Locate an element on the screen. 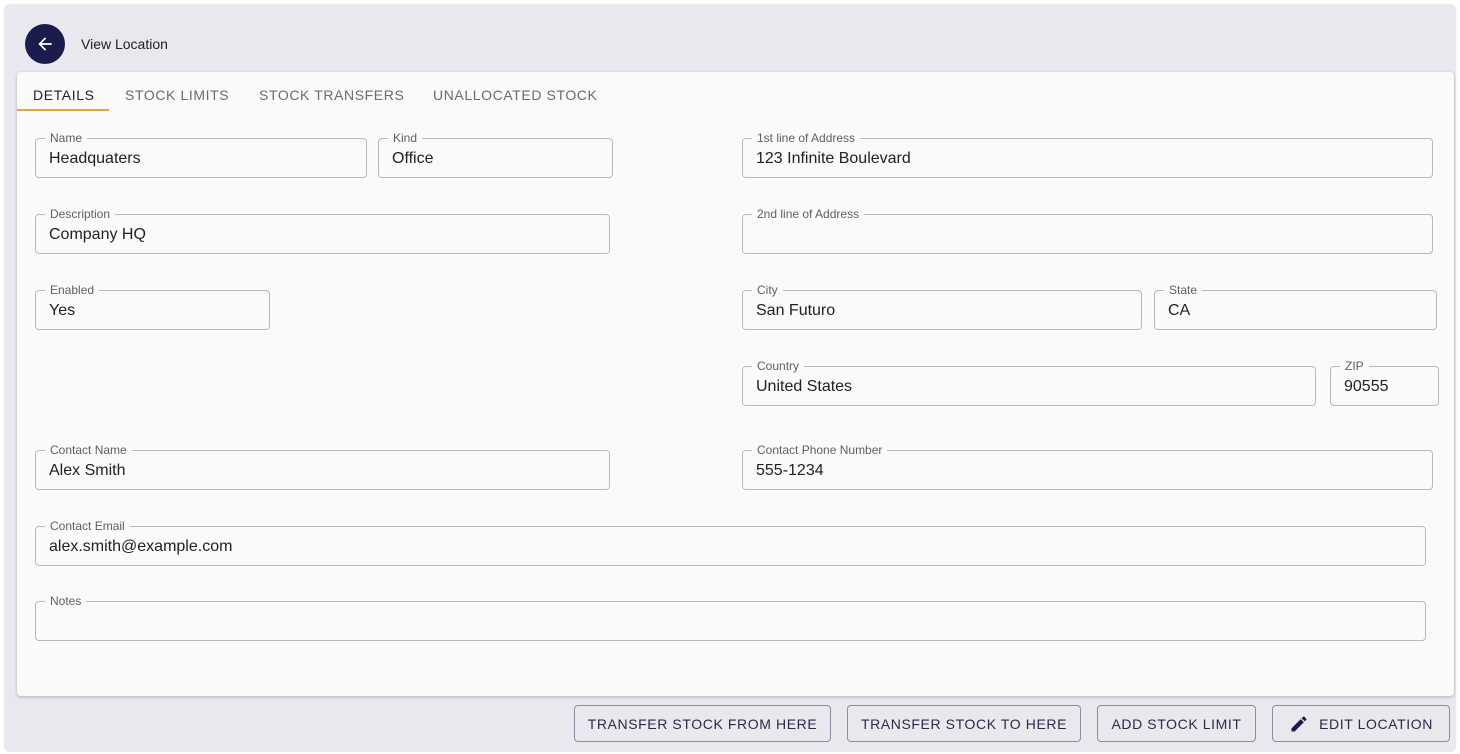 The width and height of the screenshot is (1460, 754). country-field: Country United States is located at coordinates (1029, 382).